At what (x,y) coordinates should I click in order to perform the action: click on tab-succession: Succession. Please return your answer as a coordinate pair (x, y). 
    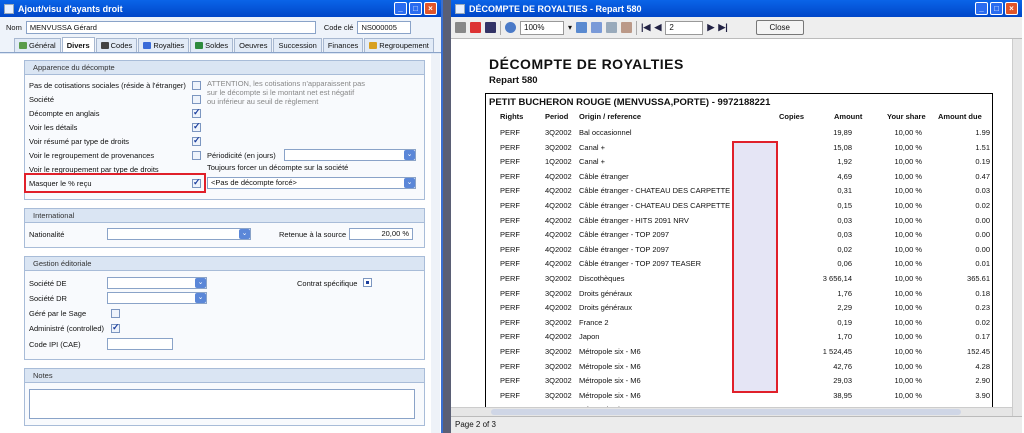
    Looking at the image, I should click on (297, 45).